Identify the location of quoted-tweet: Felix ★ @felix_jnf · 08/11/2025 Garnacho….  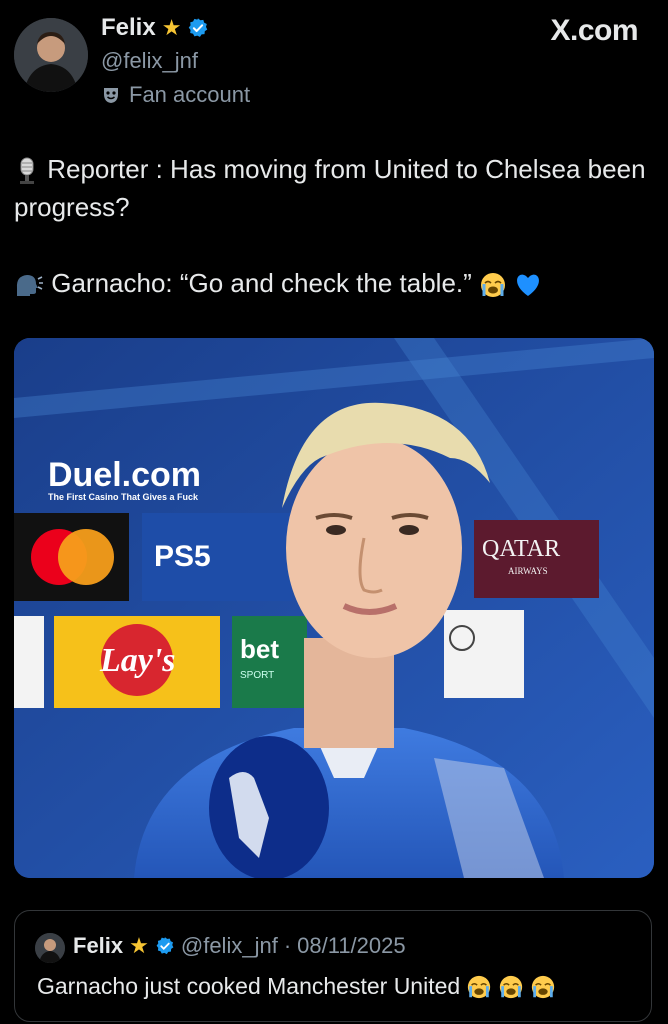
(333, 966).